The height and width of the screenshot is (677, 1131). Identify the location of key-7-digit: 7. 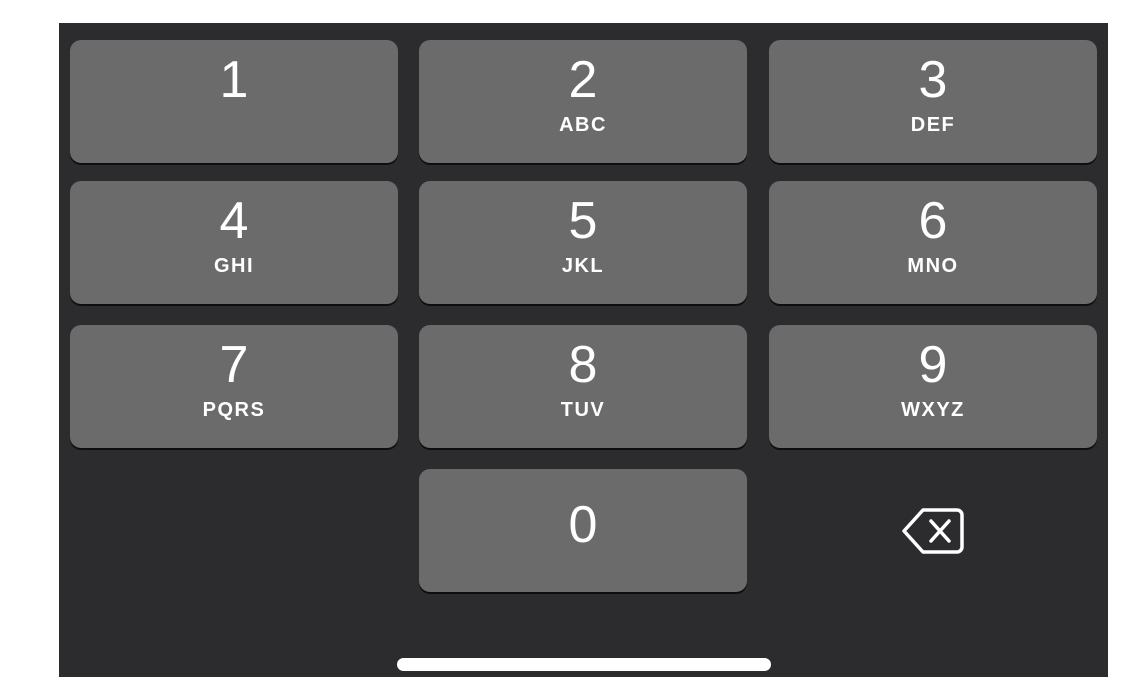
(234, 365).